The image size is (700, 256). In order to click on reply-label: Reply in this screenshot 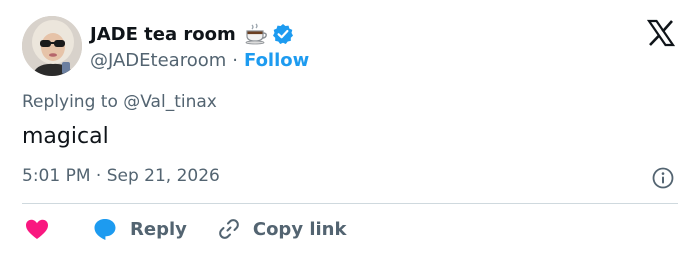, I will do `click(158, 229)`.